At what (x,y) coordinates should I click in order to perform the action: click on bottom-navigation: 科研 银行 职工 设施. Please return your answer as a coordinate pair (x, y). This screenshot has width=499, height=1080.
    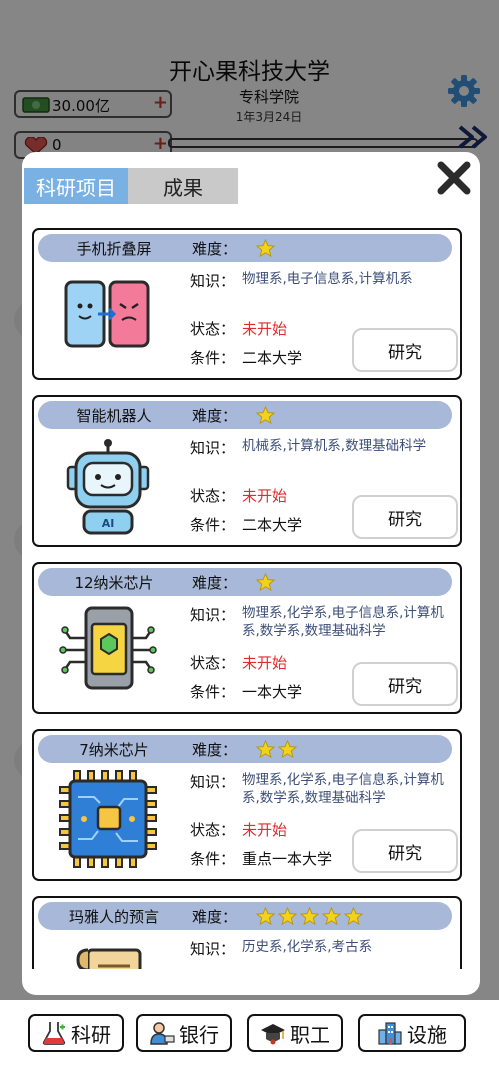
    Looking at the image, I should click on (249, 1040).